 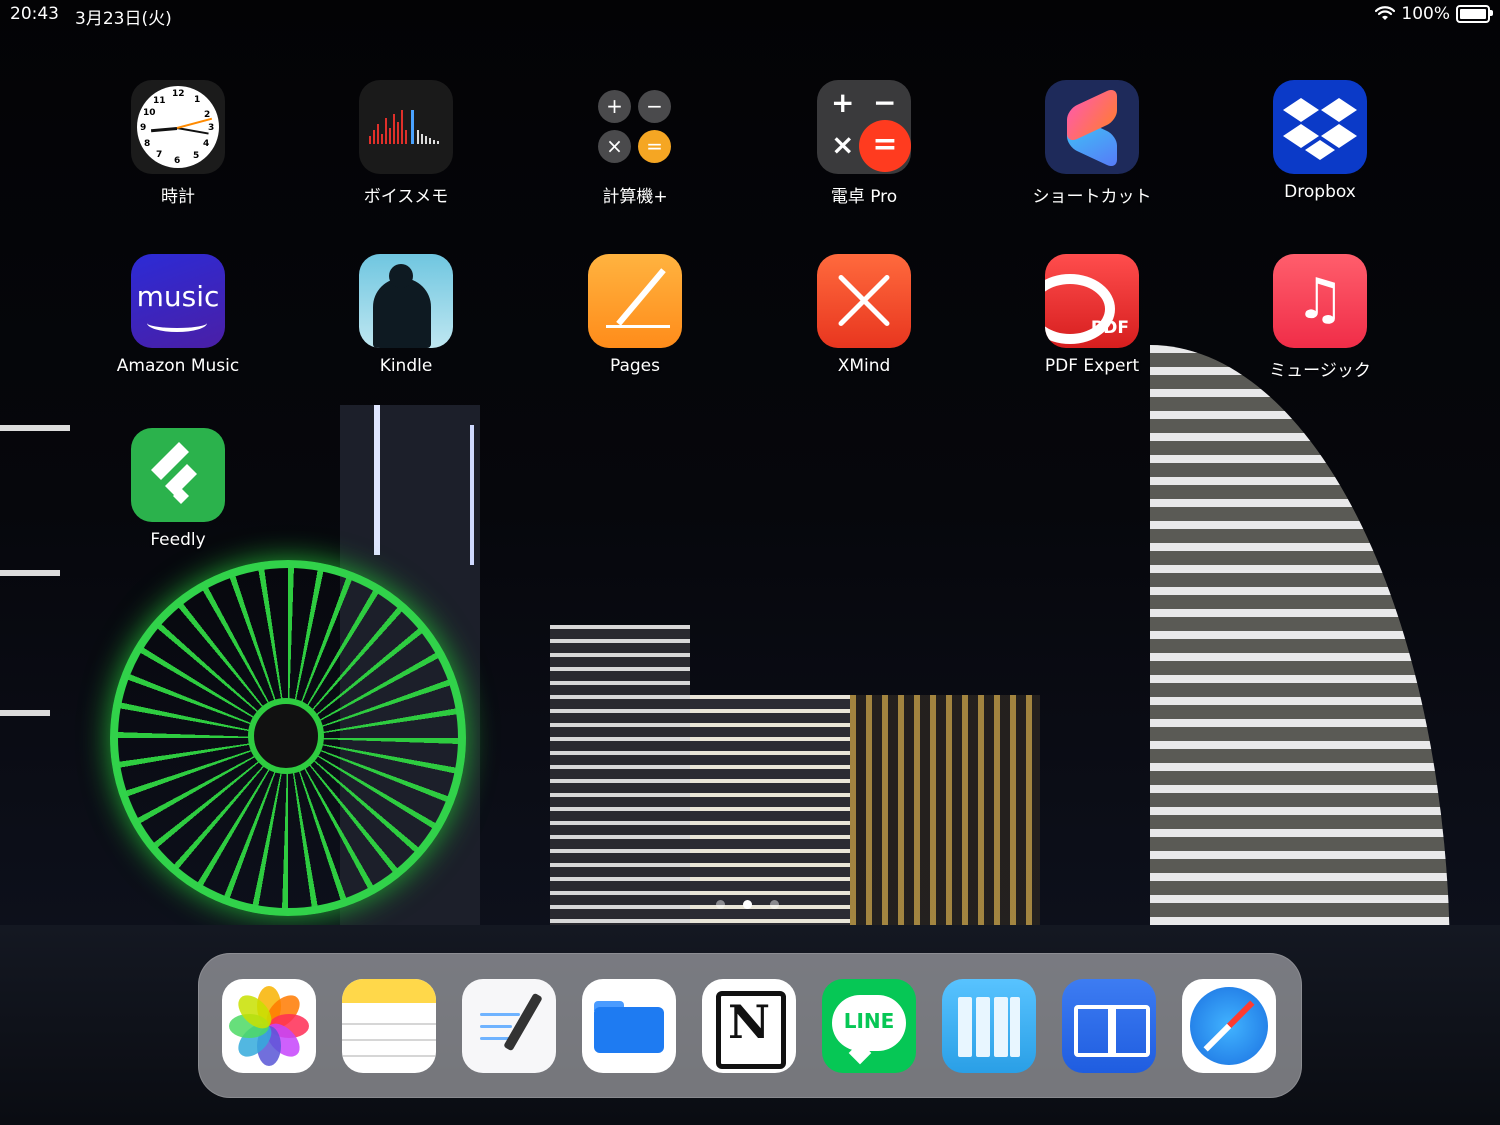 I want to click on photos-flower, so click(x=269, y=1026).